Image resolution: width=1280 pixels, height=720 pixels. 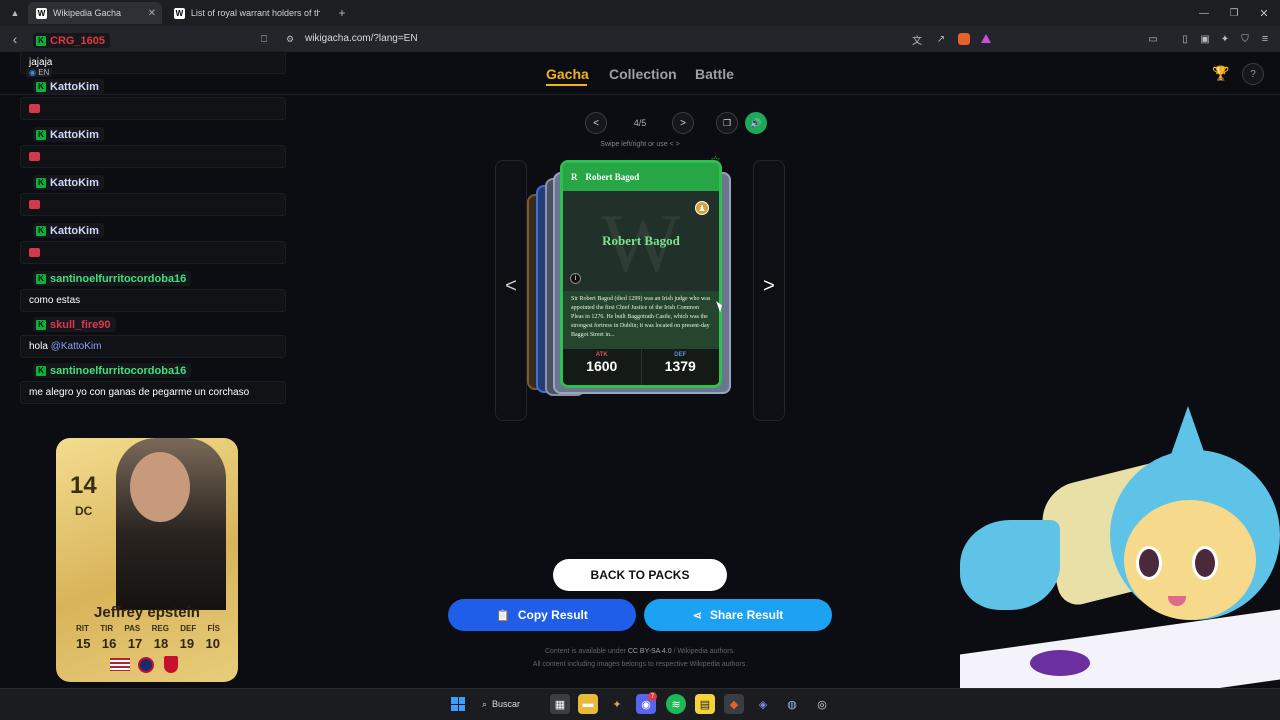 I want to click on chat-username-text: skull_fire90, so click(x=80, y=324).